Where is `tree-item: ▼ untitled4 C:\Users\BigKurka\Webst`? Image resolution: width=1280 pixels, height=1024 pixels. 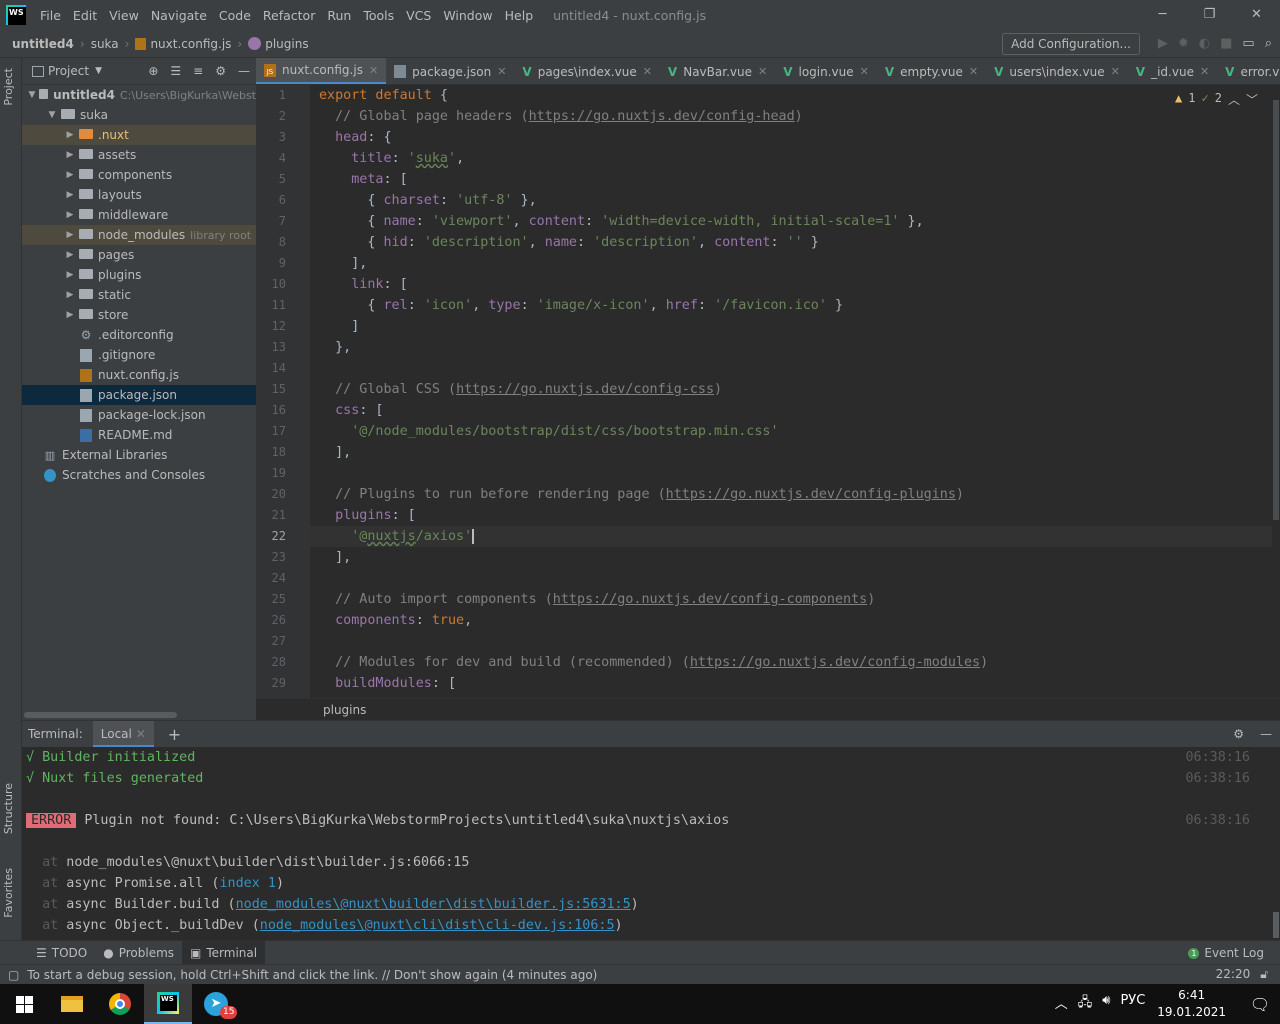
tree-item: ▼ untitled4 C:\Users\BigKurka\Webst is located at coordinates (139, 95).